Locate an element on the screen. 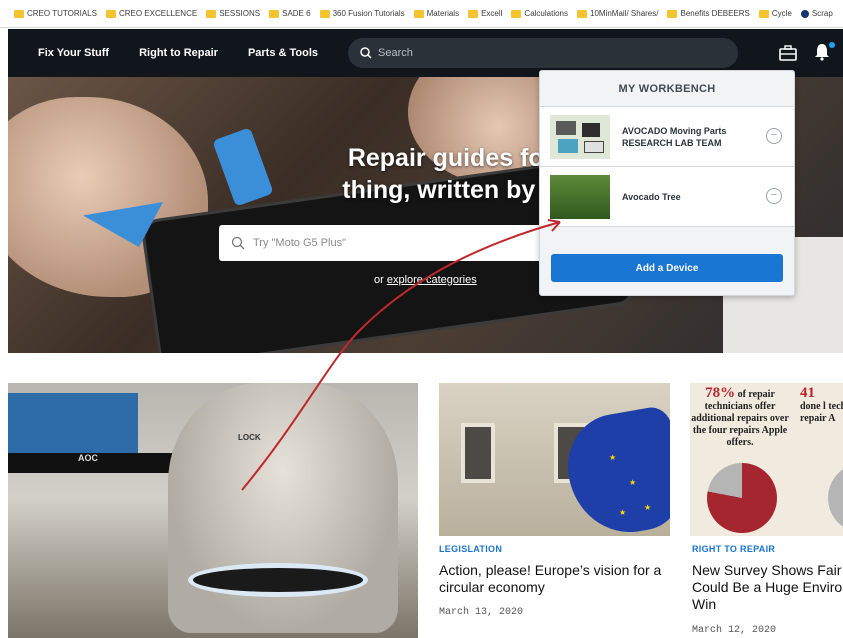 Image resolution: width=843 pixels, height=638 pixels. monitor: AOC is located at coordinates (93, 463).